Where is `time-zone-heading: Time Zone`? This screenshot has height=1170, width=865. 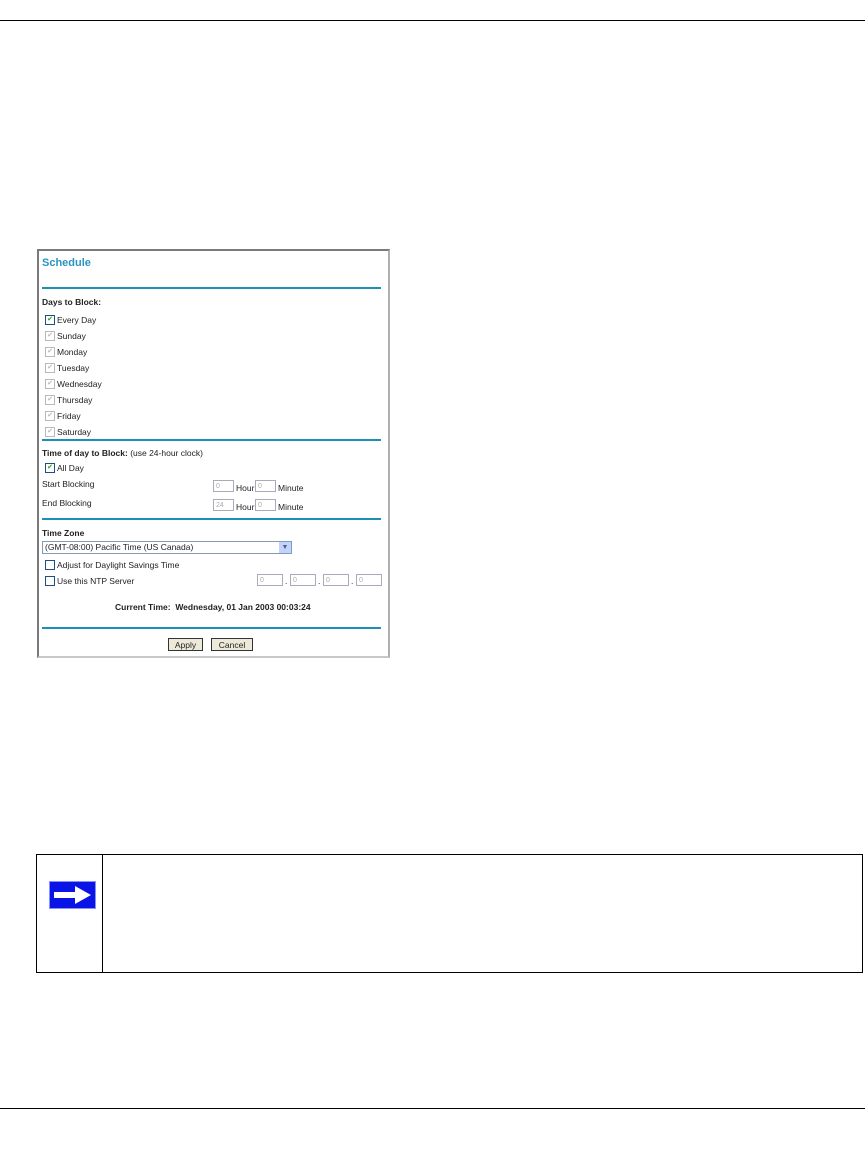 time-zone-heading: Time Zone is located at coordinates (63, 533).